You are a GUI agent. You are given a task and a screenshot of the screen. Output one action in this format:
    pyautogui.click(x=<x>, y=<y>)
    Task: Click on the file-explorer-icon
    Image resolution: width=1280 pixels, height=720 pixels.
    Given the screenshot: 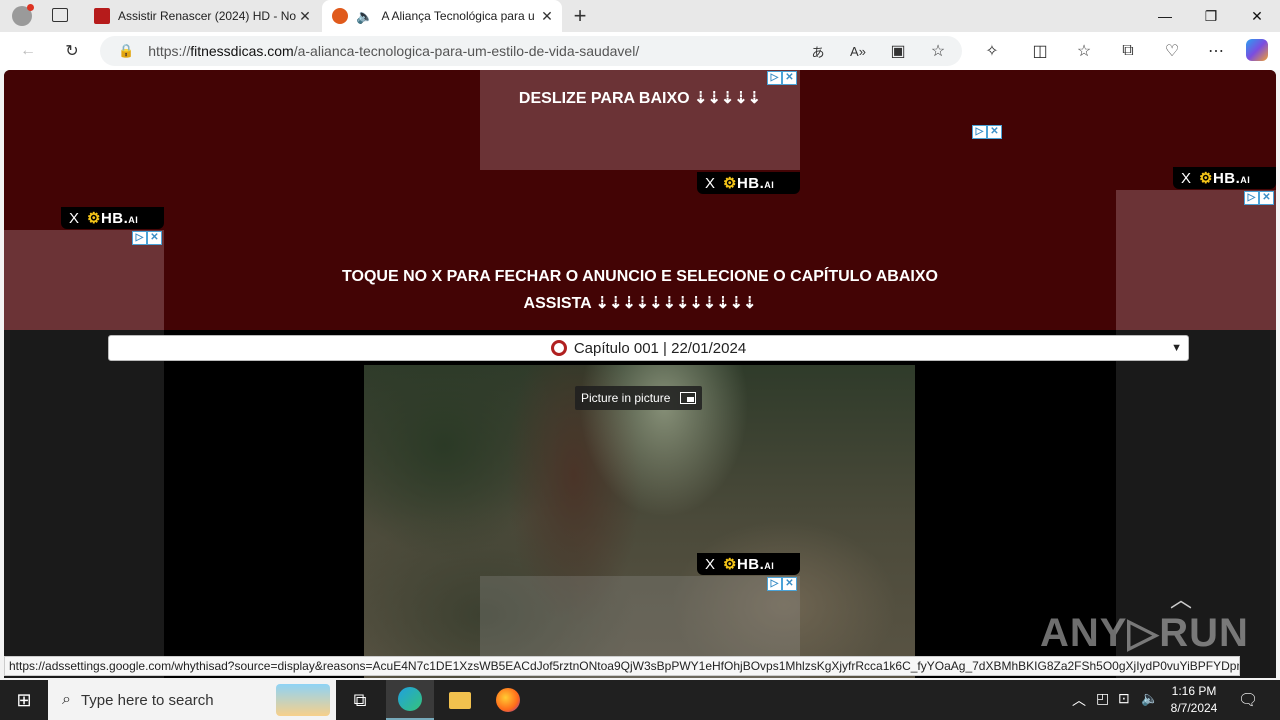 What is the action you would take?
    pyautogui.click(x=460, y=700)
    